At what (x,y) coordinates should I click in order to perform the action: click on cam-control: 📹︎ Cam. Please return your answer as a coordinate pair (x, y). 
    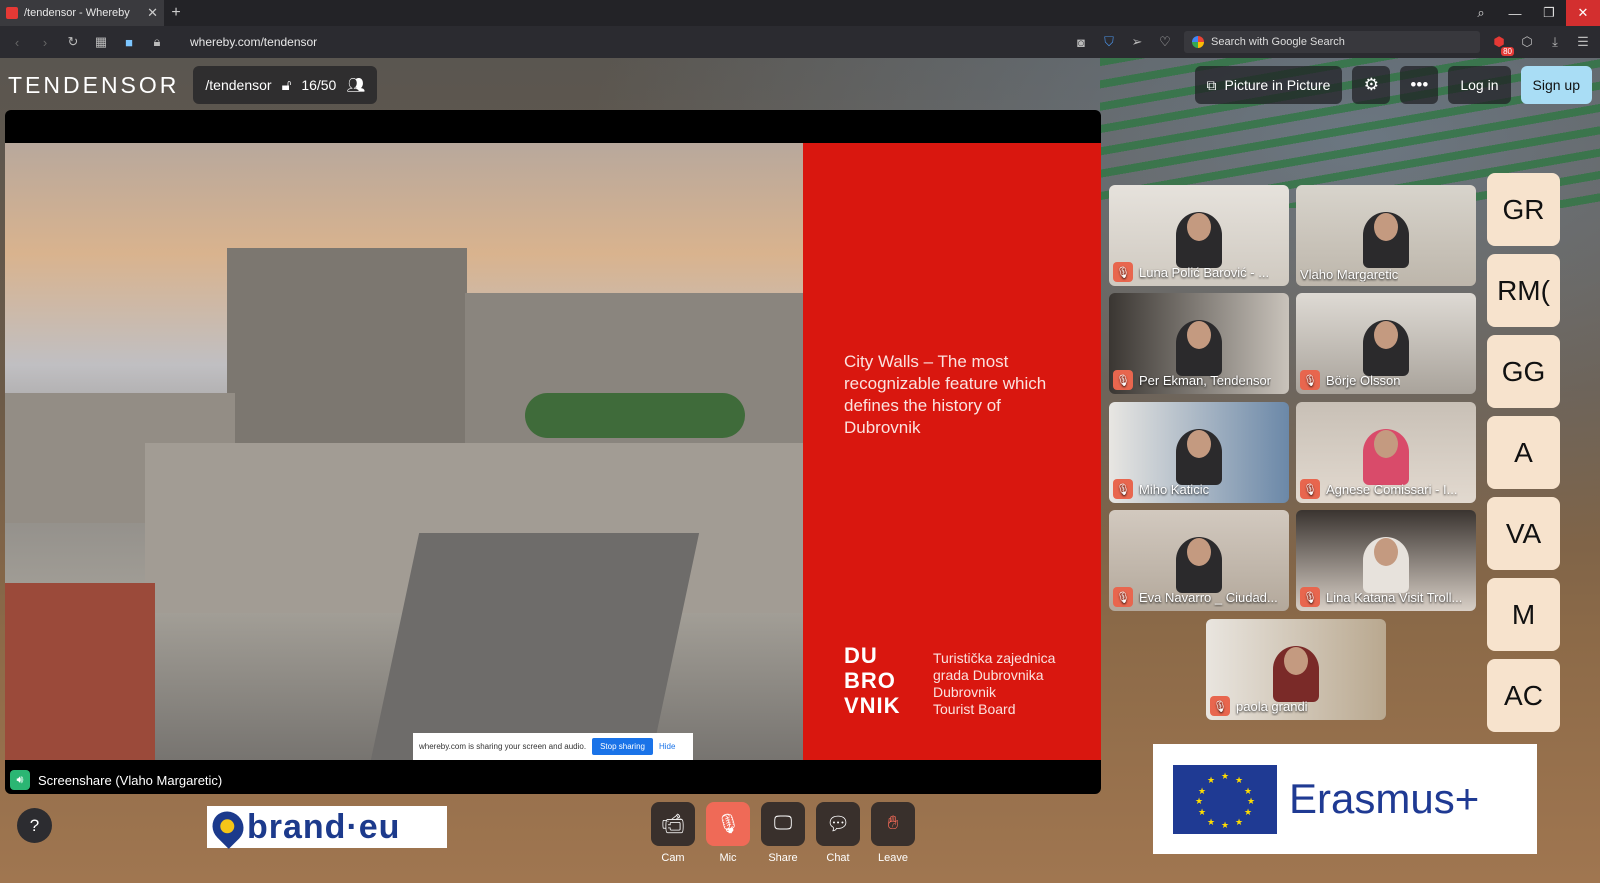
    Looking at the image, I should click on (673, 833).